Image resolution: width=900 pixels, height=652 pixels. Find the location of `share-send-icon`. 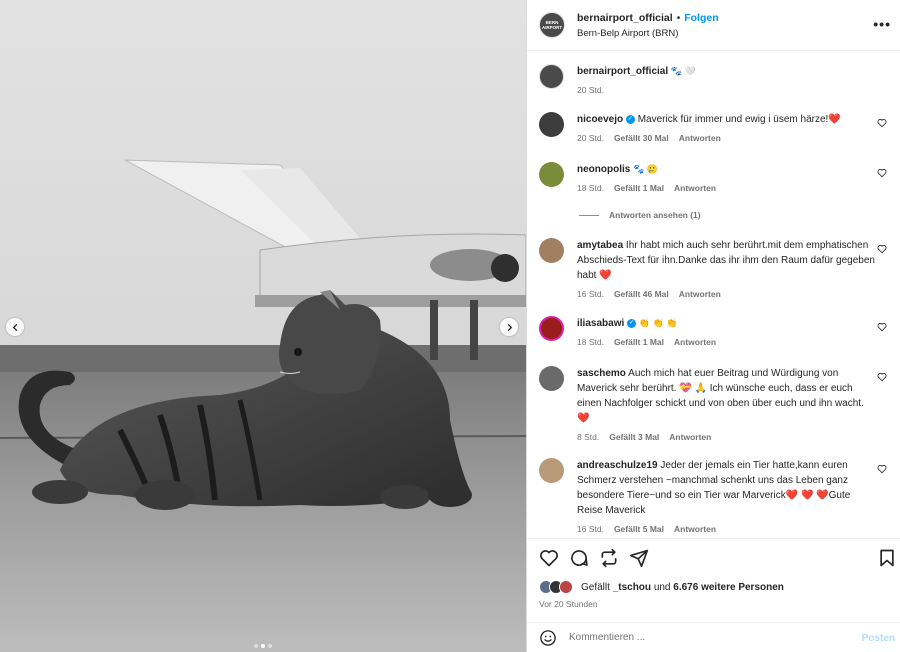

share-send-icon is located at coordinates (639, 558).